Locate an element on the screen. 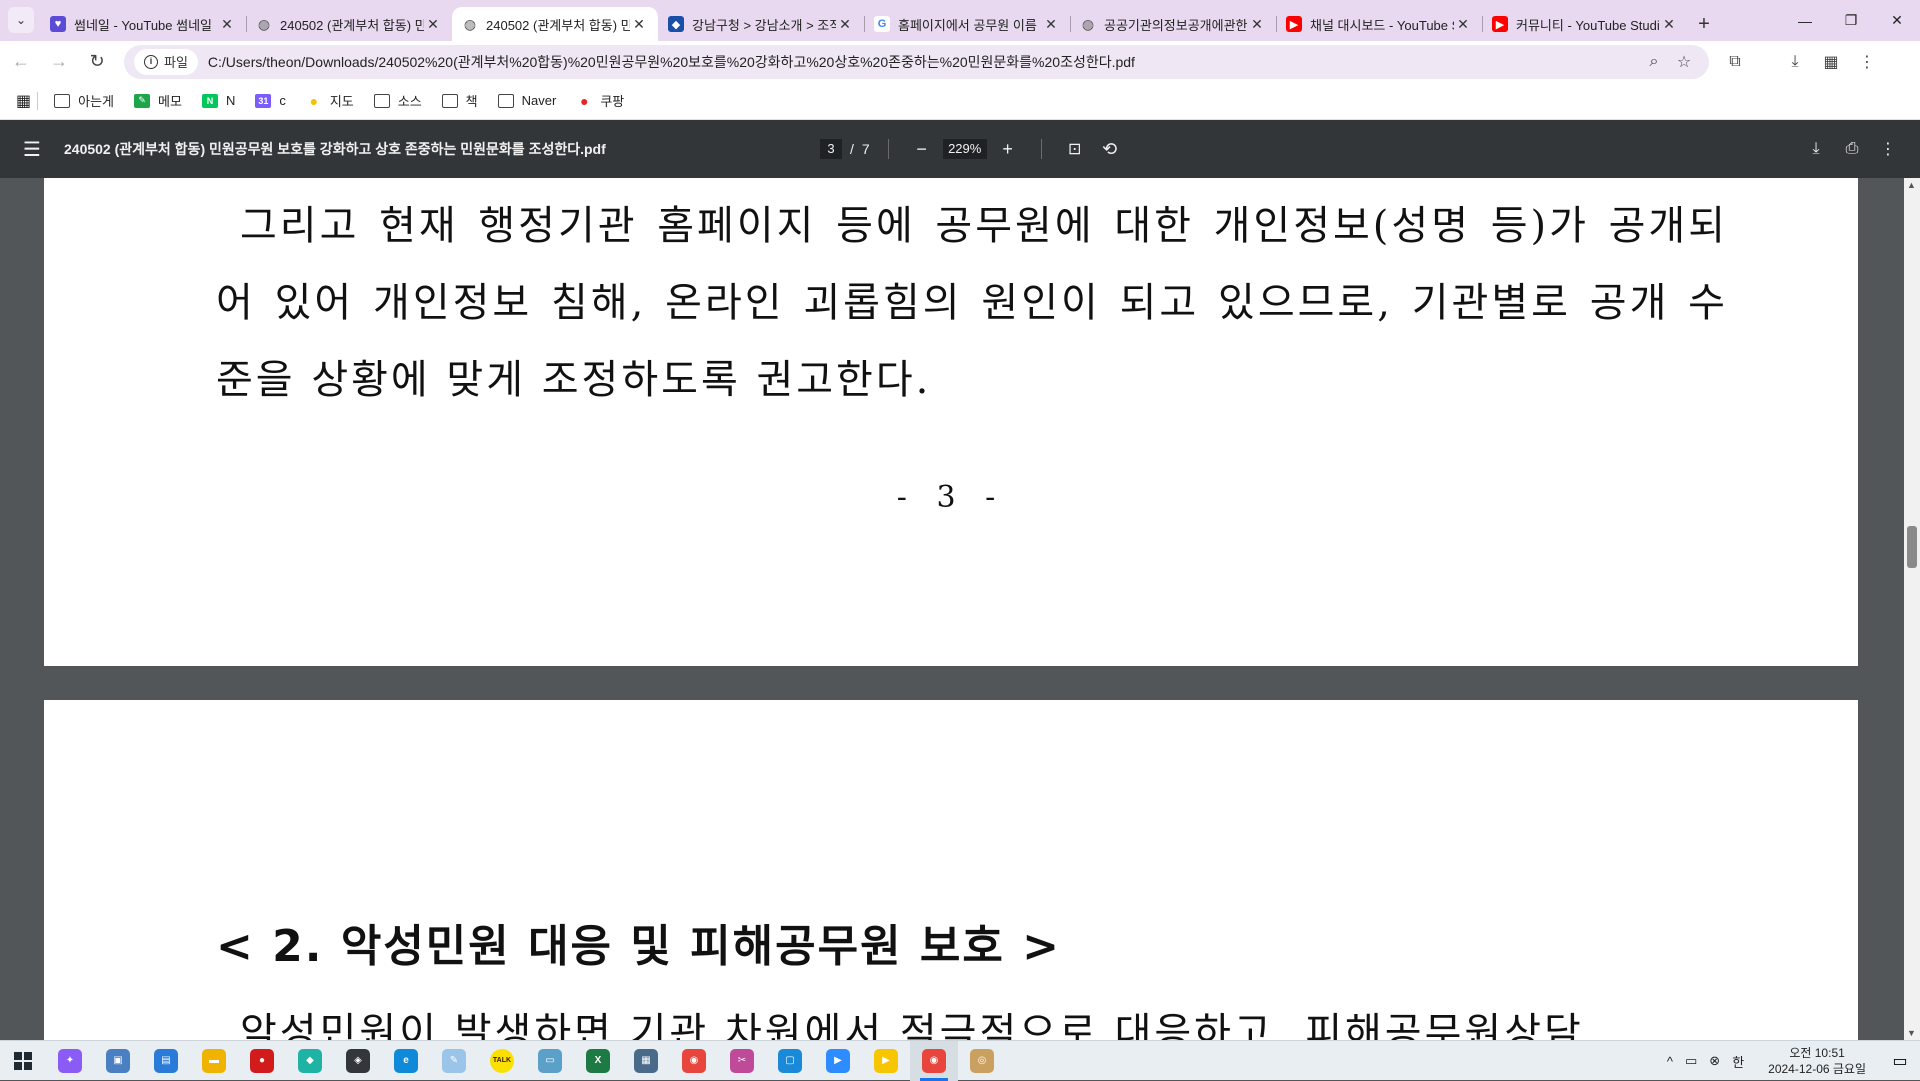  kakaotalk-app: TALK is located at coordinates (502, 1061).